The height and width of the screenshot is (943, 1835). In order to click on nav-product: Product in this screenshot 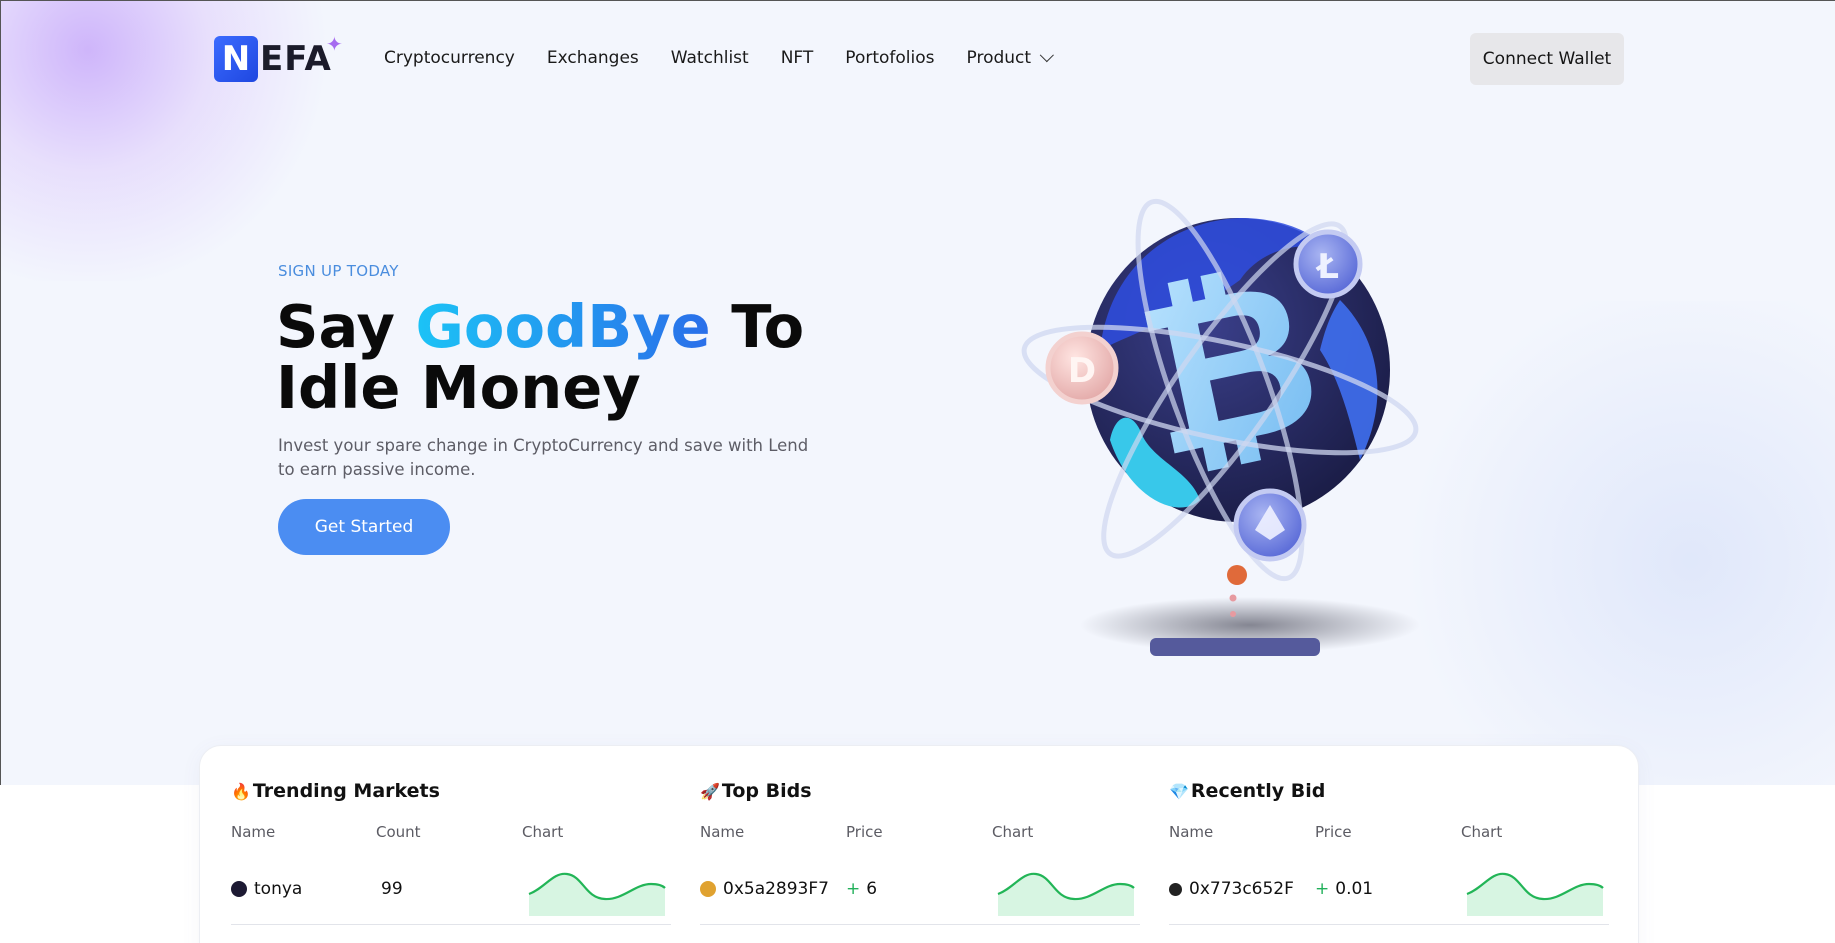, I will do `click(1010, 58)`.